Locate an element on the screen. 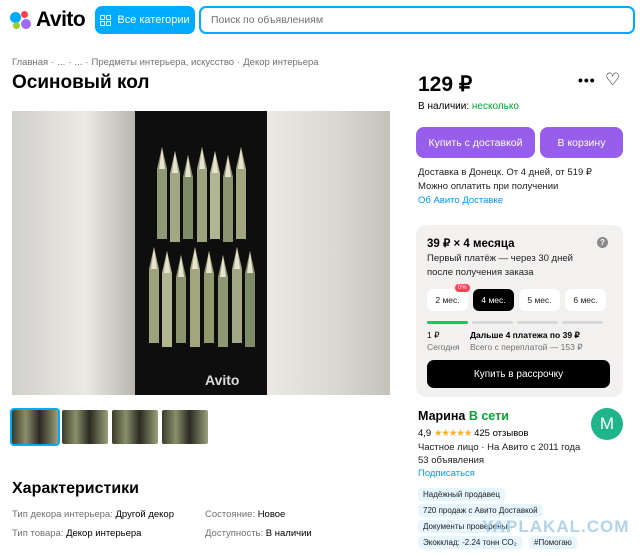  month-option-6: 6 мес. is located at coordinates (585, 300).